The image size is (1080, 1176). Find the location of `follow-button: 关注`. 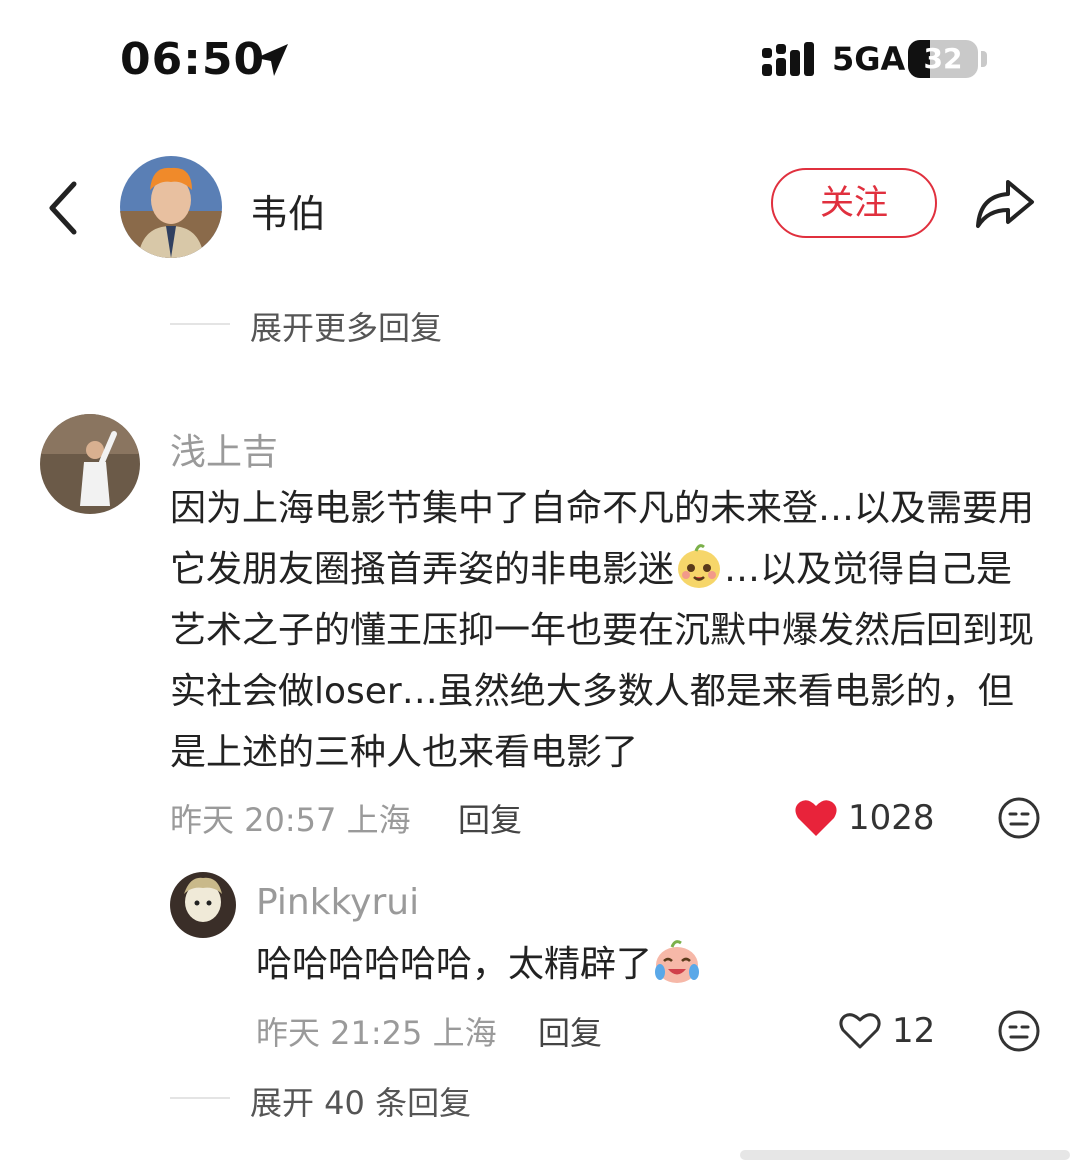

follow-button: 关注 is located at coordinates (854, 203).